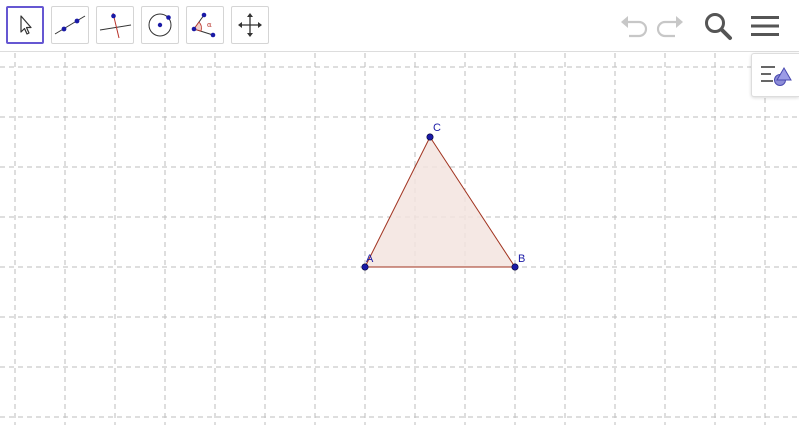 The height and width of the screenshot is (425, 799). I want to click on angle-tool-button: α, so click(205, 25).